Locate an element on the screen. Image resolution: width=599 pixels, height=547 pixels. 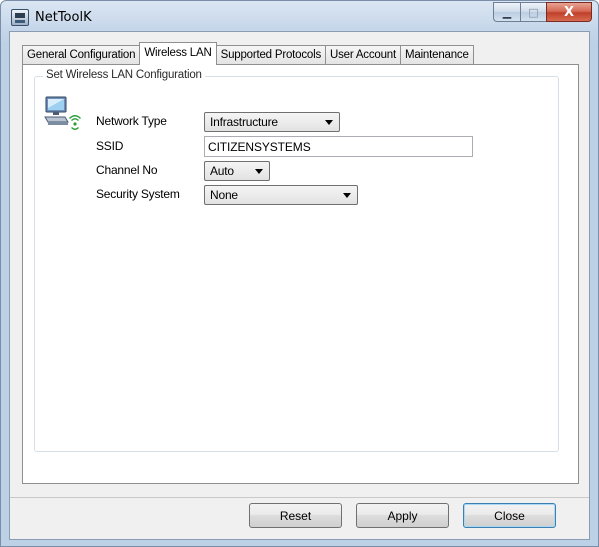
channel-no-label: Channel No is located at coordinates (127, 170).